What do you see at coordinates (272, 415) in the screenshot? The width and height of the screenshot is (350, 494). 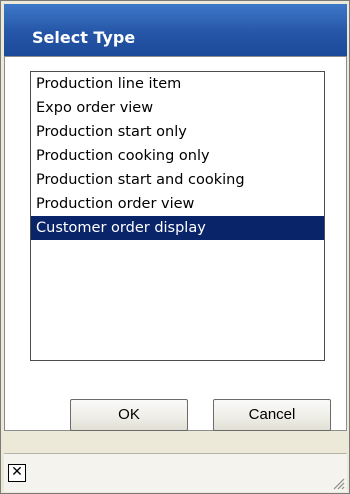 I see `cancel-button: Cancel` at bounding box center [272, 415].